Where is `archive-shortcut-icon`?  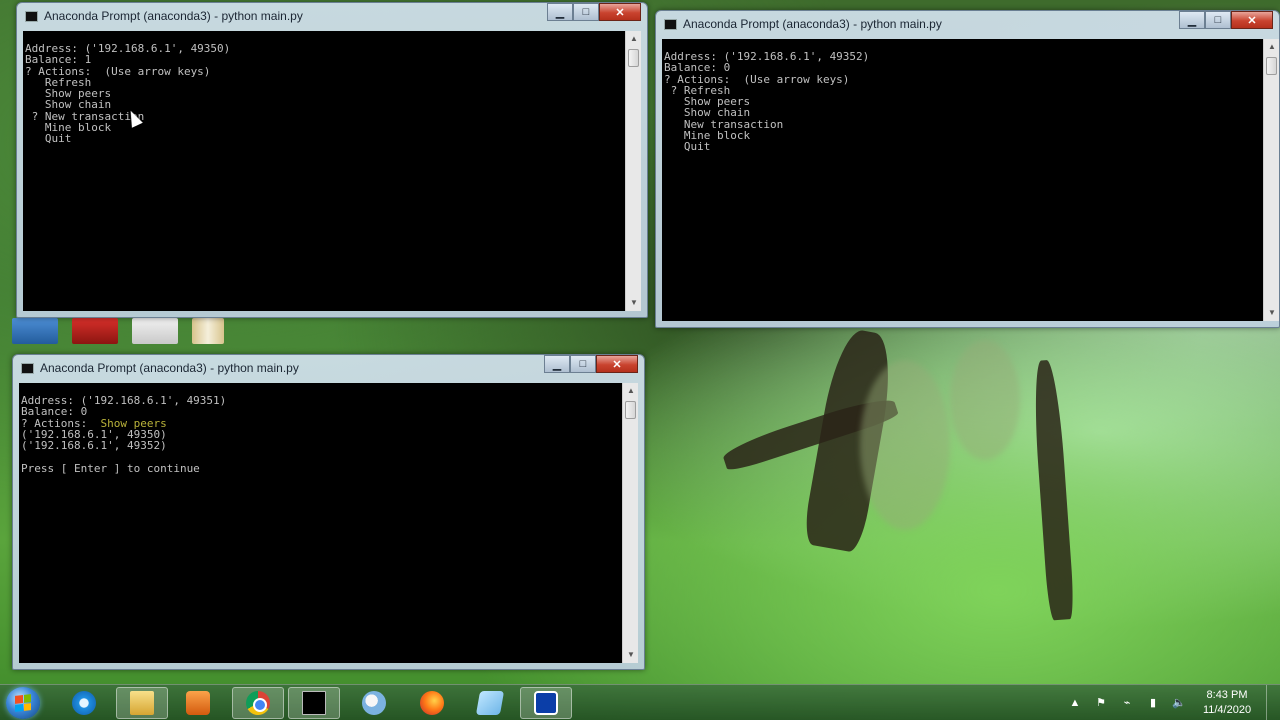
archive-shortcut-icon is located at coordinates (208, 331).